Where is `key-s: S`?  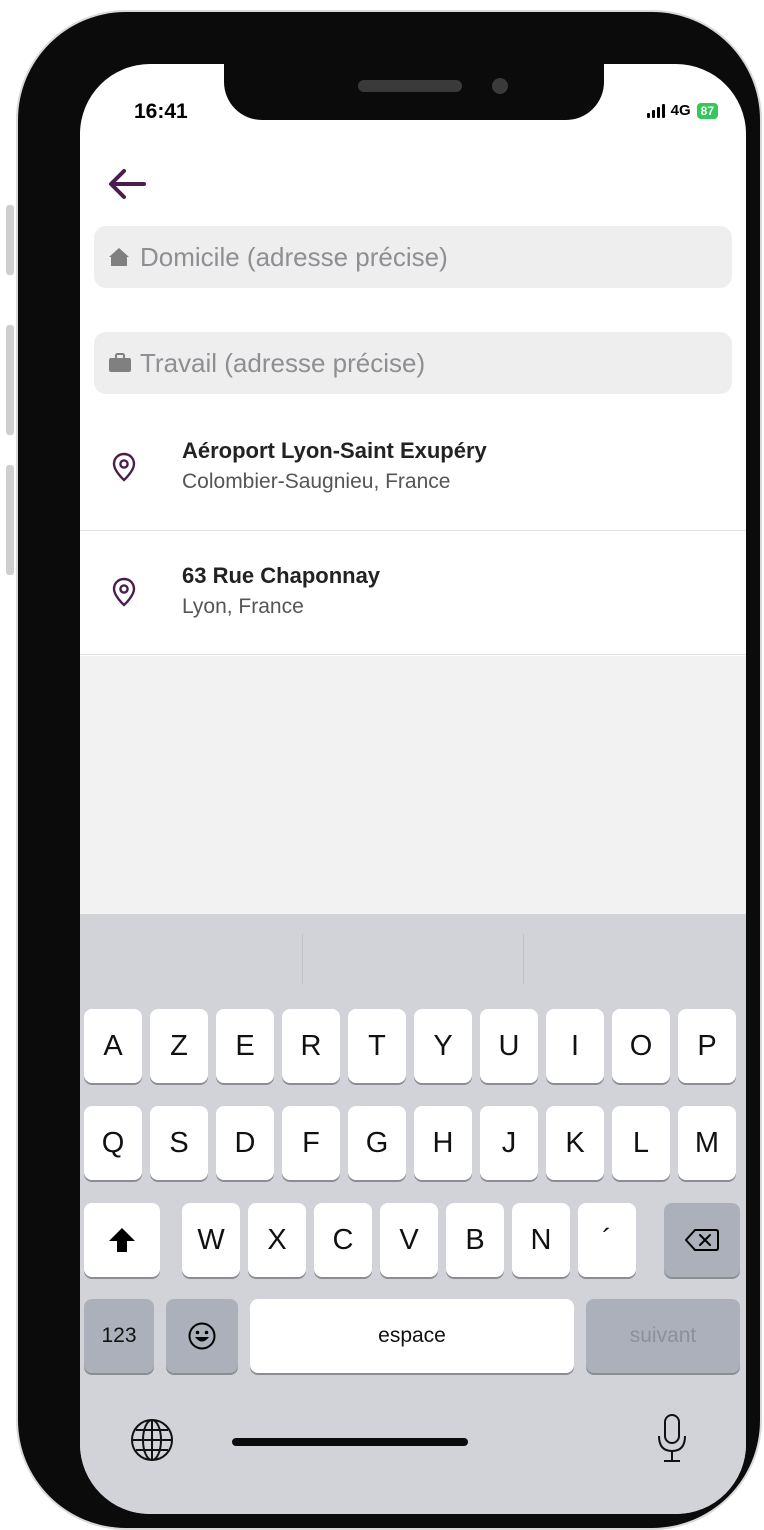
key-s: S is located at coordinates (179, 1143).